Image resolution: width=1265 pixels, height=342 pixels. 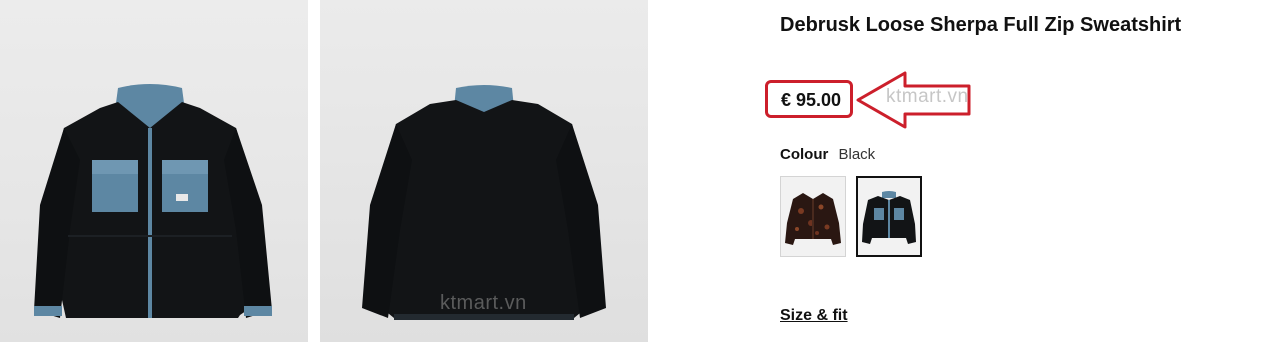 I want to click on jacket-black-swatch-icon, so click(x=889, y=216).